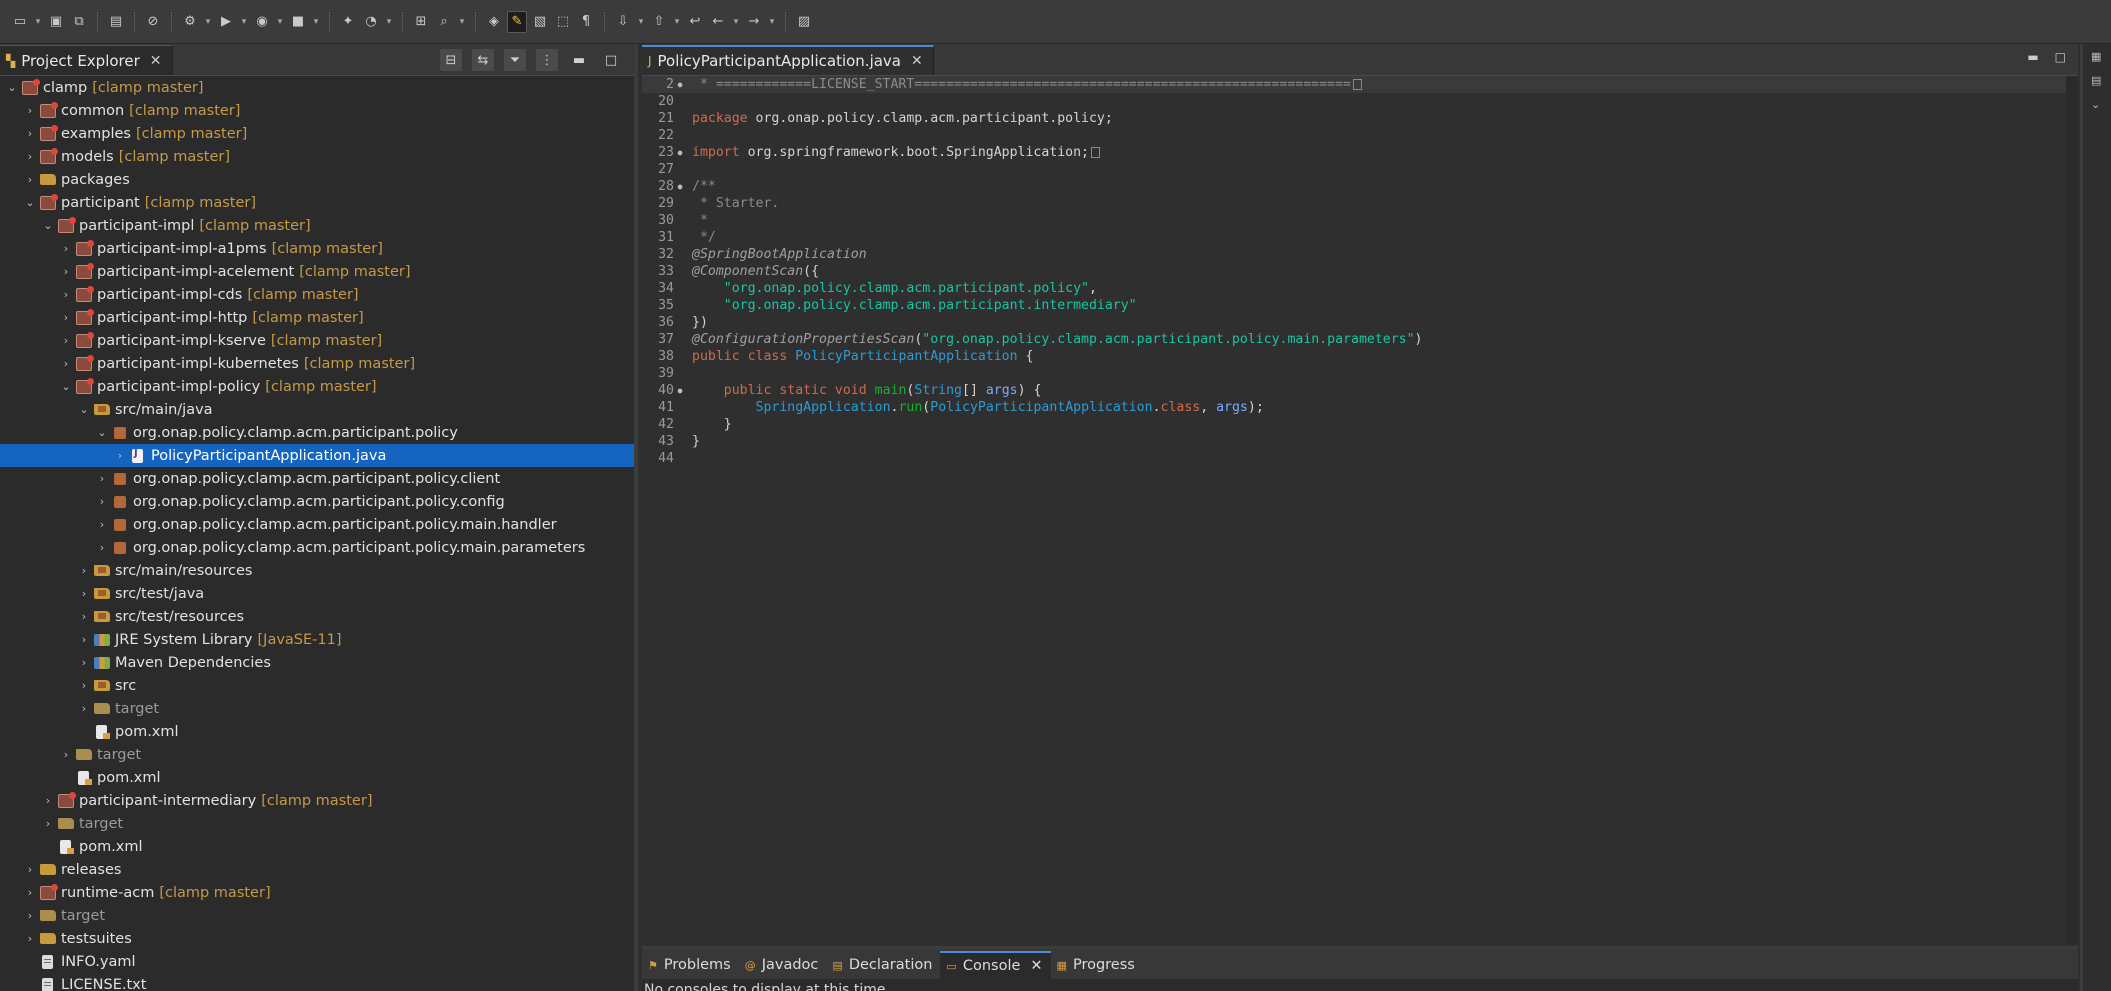  What do you see at coordinates (547, 60) in the screenshot?
I see `view-menu-icon: ⋮` at bounding box center [547, 60].